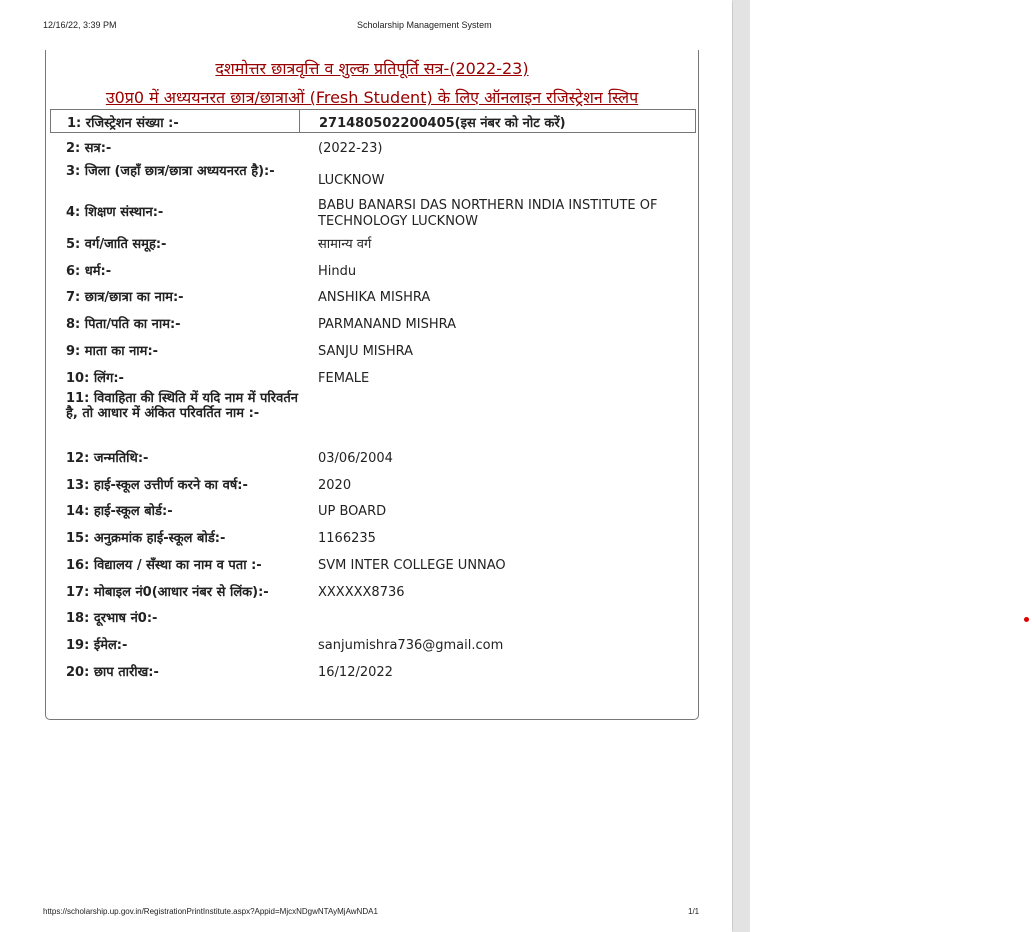 The height and width of the screenshot is (932, 1032). I want to click on field-label: 17: मोबाइल नं0(आधार नंबर से लिंक):-, so click(167, 592).